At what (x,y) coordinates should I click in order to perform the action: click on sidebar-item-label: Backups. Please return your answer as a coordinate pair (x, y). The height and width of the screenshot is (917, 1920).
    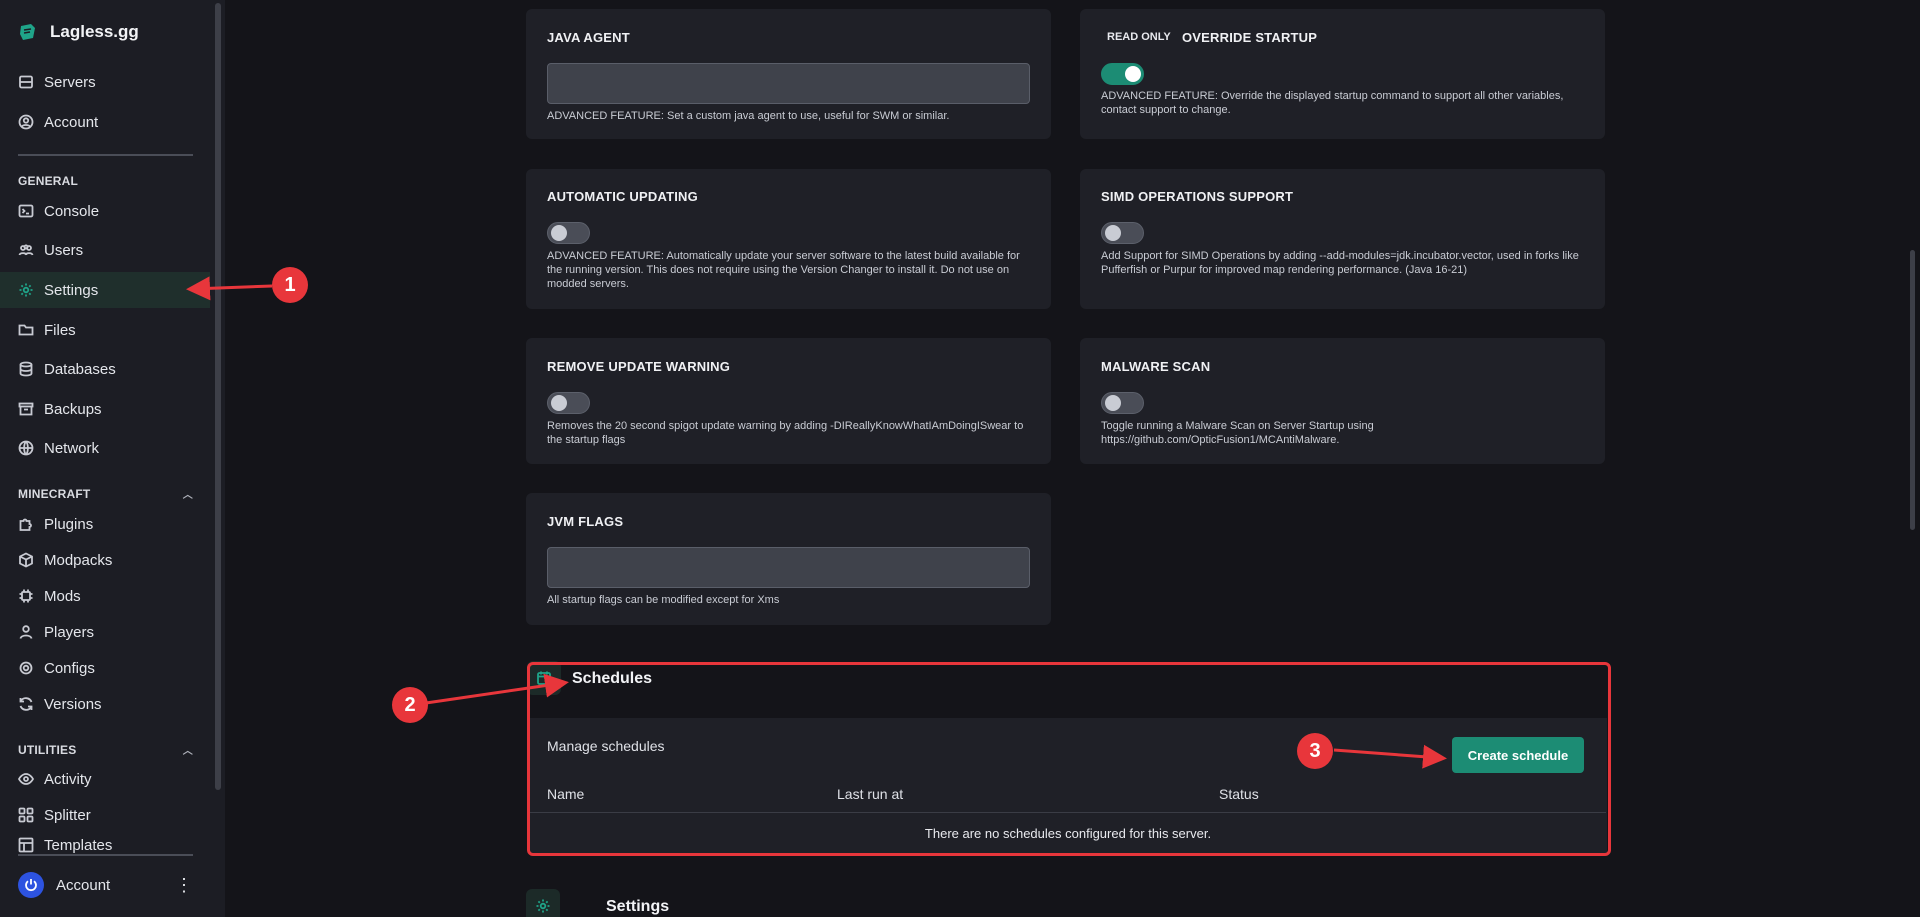
    Looking at the image, I should click on (73, 409).